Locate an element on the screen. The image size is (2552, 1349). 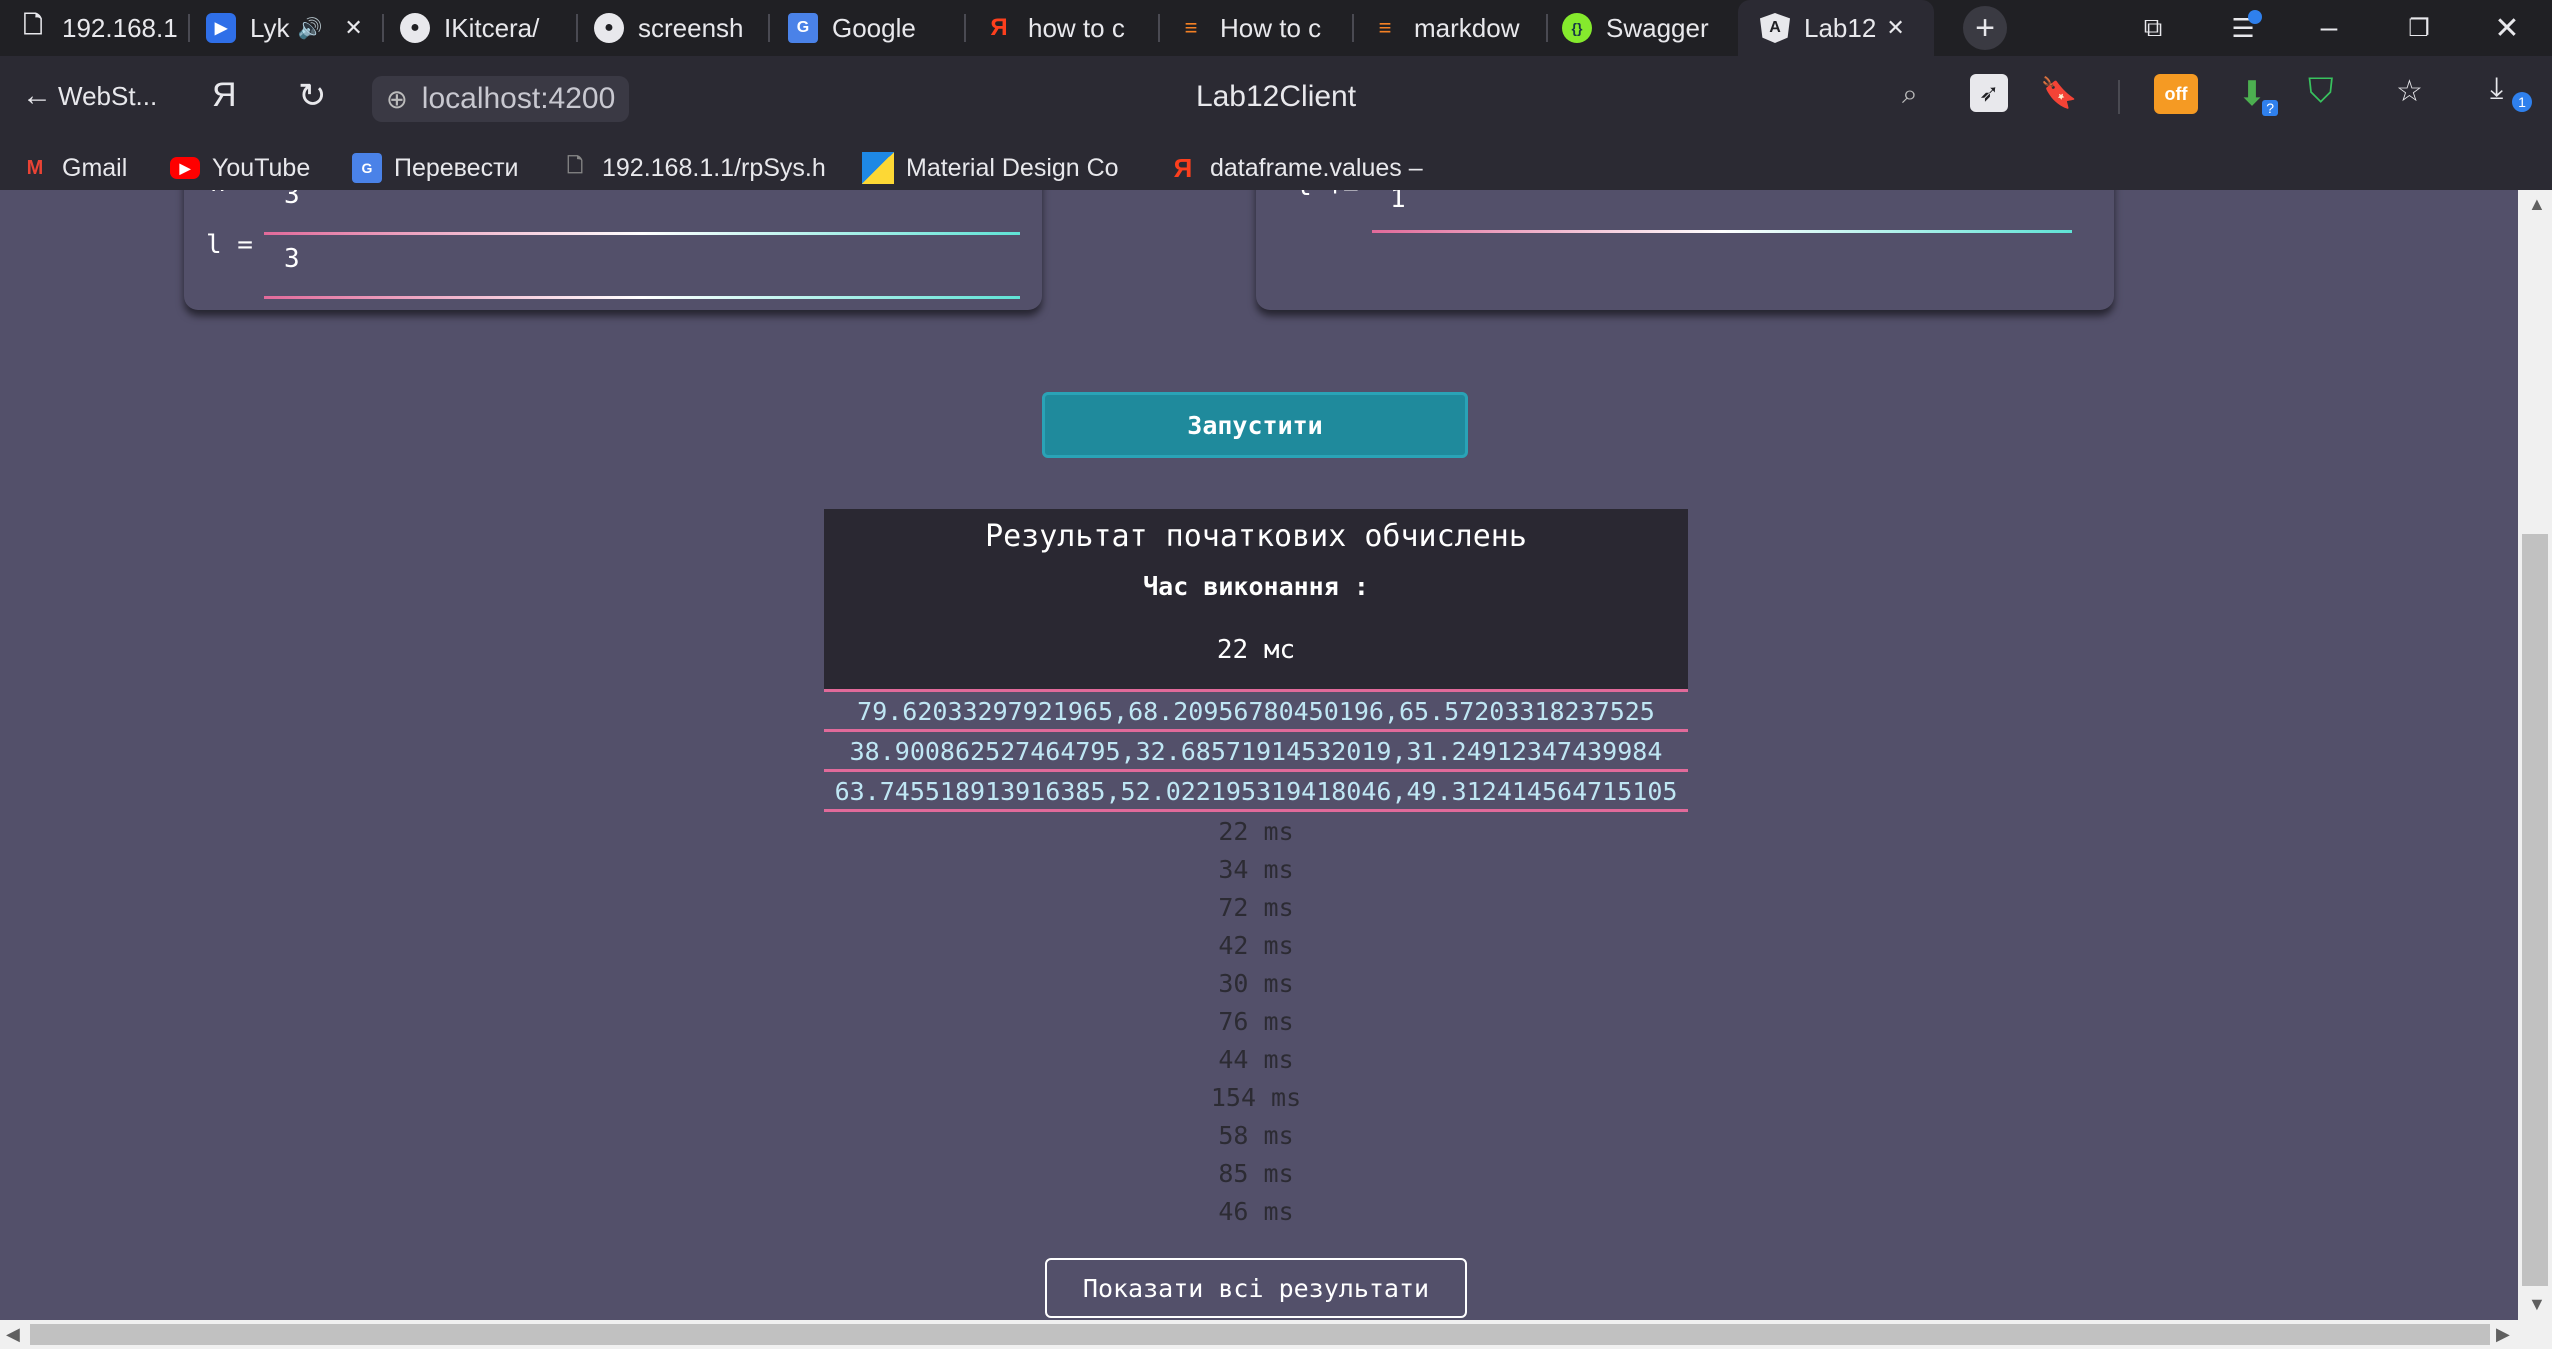
tab-lyk: ▶ Lyk 🔊 ✕ is located at coordinates (286, 28).